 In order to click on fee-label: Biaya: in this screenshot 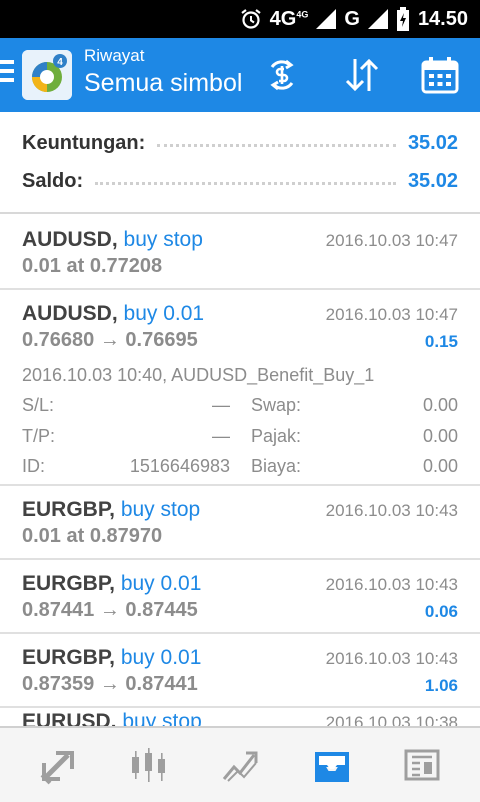, I will do `click(276, 466)`.